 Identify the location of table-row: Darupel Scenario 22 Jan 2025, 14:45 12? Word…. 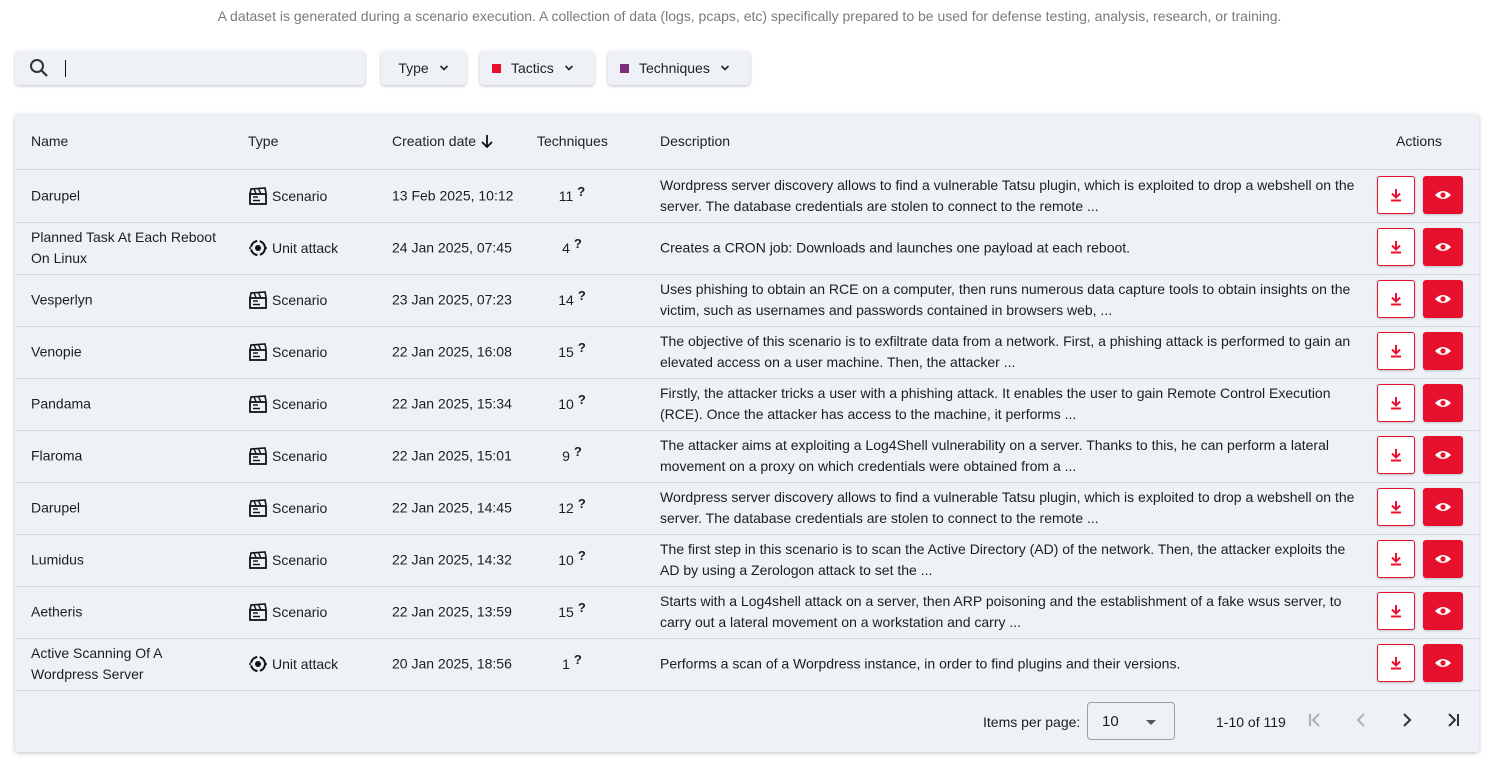
(747, 508).